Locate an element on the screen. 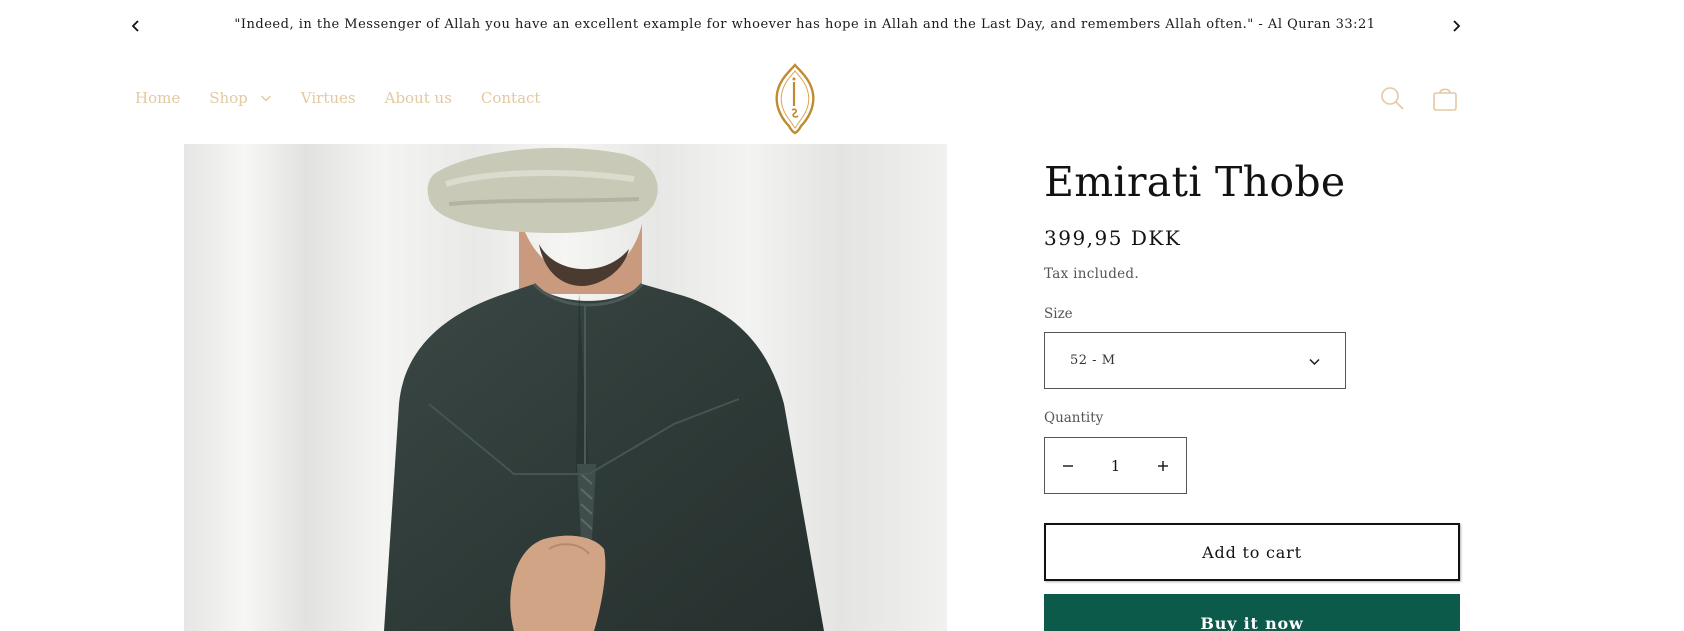  shopping-bag-icon is located at coordinates (1445, 99).